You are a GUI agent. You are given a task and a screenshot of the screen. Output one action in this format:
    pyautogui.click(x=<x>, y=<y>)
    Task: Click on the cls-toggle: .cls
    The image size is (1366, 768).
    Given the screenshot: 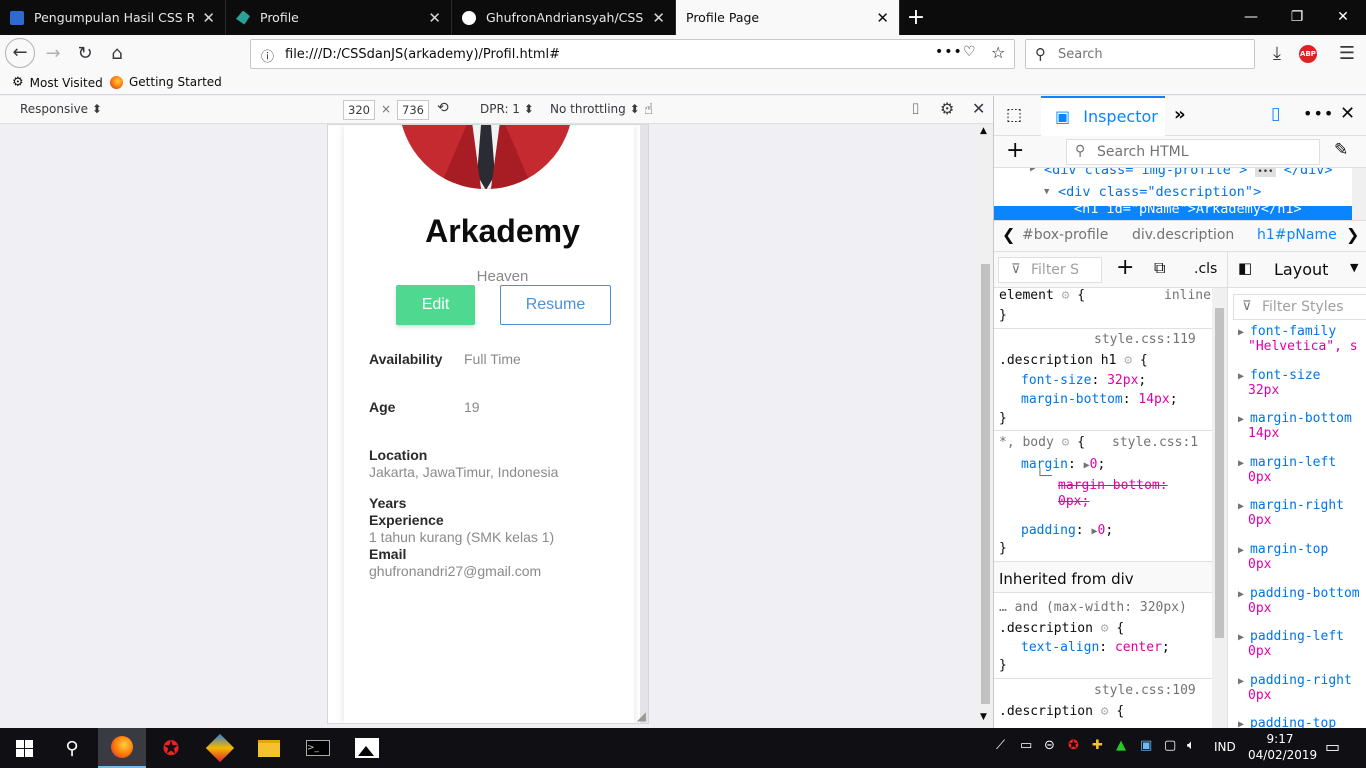 What is the action you would take?
    pyautogui.click(x=1205, y=269)
    